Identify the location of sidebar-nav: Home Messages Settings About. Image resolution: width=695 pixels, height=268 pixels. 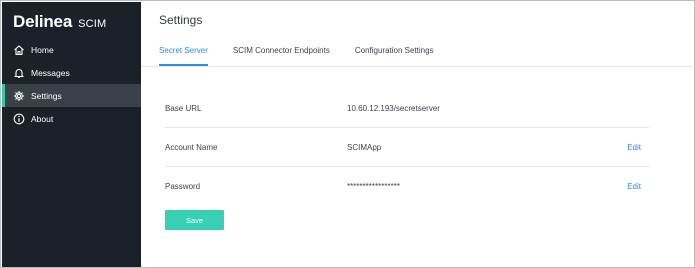
(71, 84).